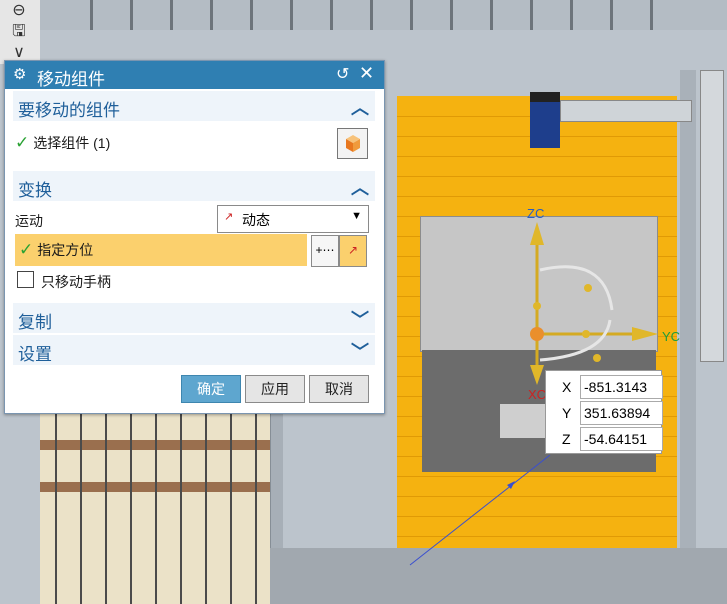 This screenshot has height=604, width=727. I want to click on cancel-button: 取消, so click(339, 389).